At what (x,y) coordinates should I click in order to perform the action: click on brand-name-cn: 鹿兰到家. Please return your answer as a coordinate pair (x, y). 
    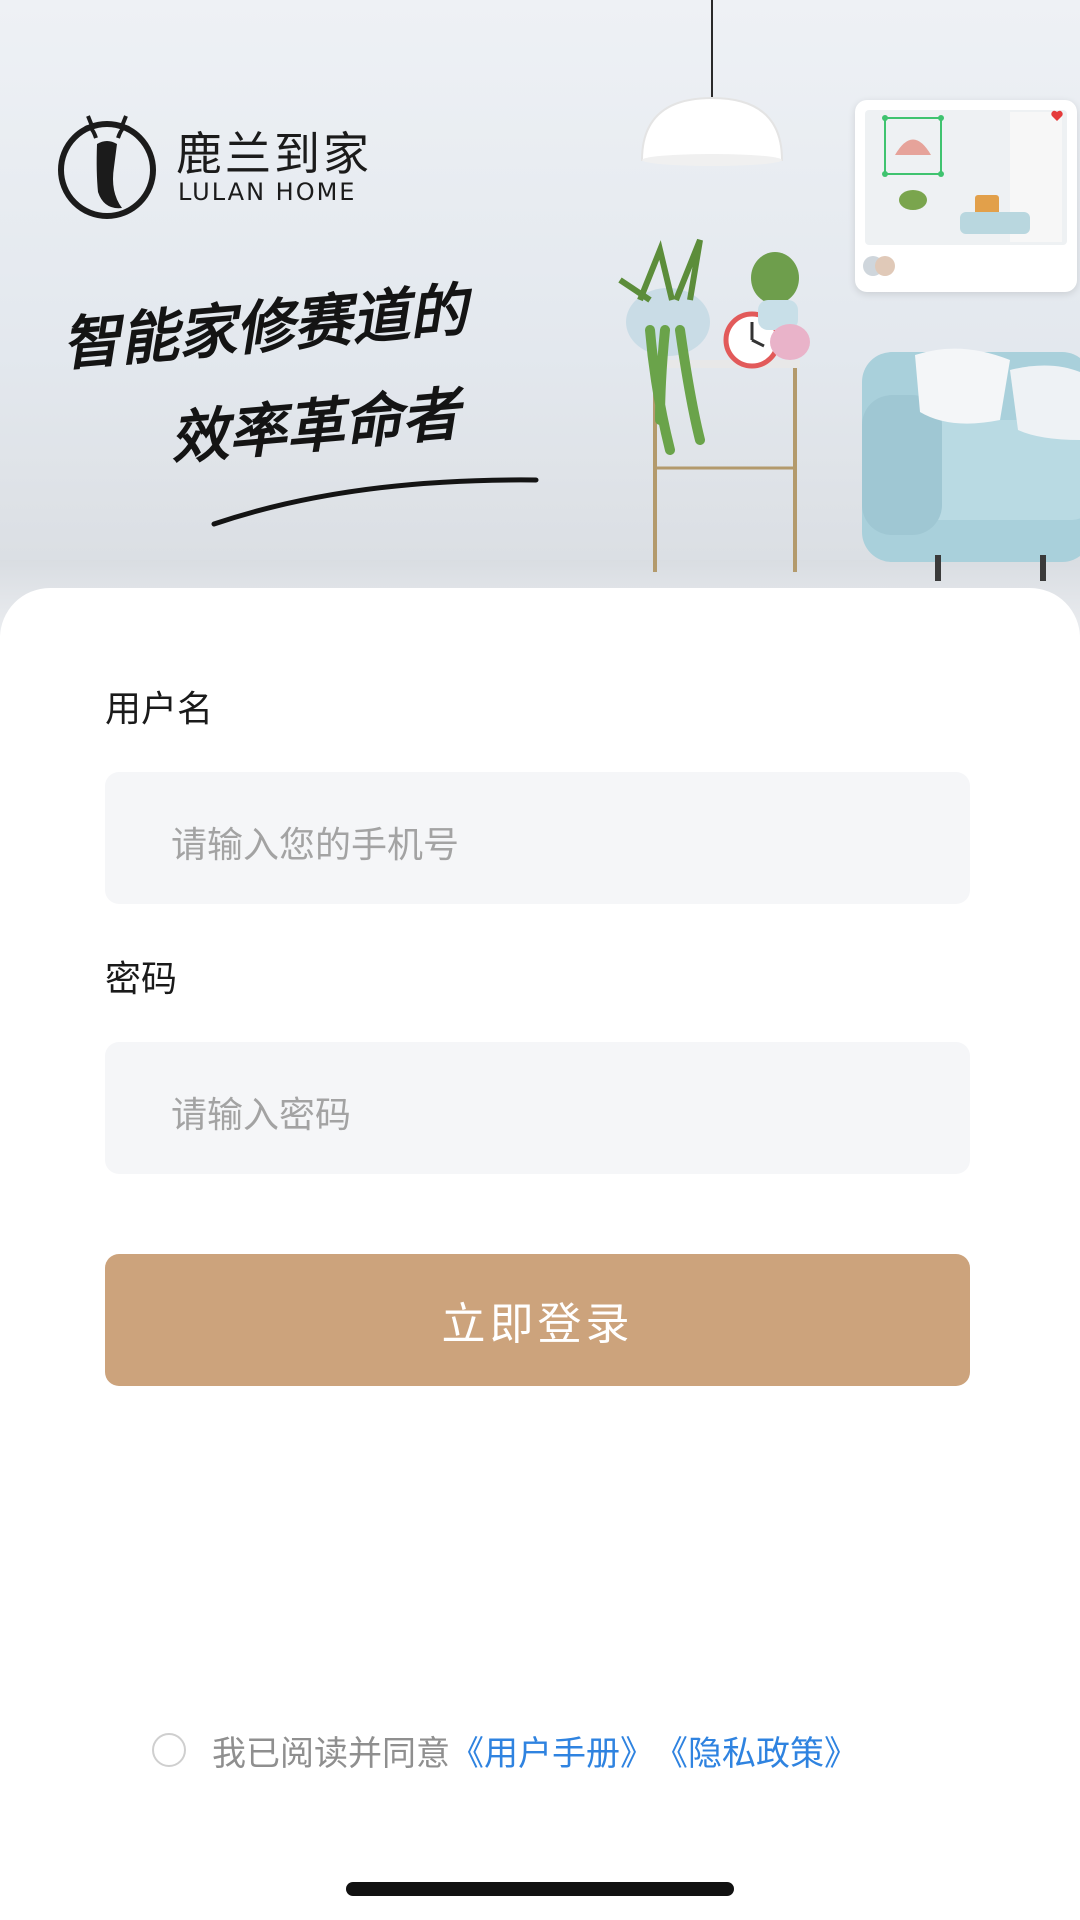
    Looking at the image, I should click on (274, 154).